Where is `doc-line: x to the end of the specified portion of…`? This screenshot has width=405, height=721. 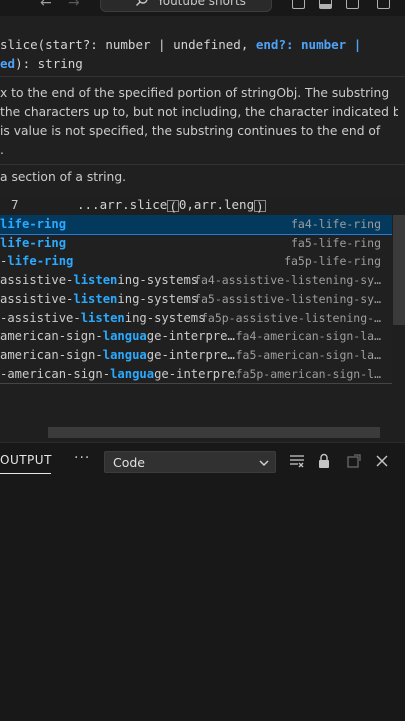 doc-line: x to the end of the specified portion of… is located at coordinates (195, 93).